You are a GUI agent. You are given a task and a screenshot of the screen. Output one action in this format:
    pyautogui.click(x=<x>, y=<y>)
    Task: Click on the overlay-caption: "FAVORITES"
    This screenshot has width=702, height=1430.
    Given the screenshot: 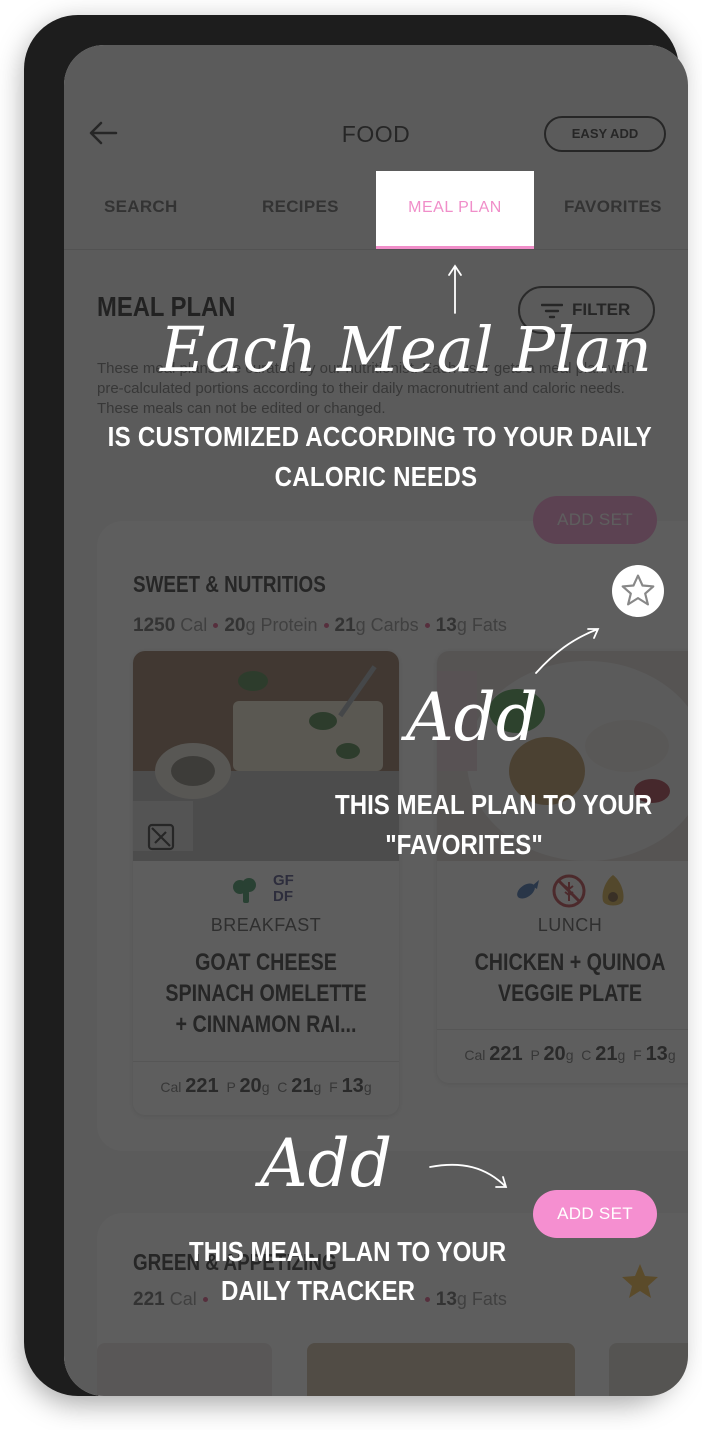 What is the action you would take?
    pyautogui.click(x=464, y=844)
    